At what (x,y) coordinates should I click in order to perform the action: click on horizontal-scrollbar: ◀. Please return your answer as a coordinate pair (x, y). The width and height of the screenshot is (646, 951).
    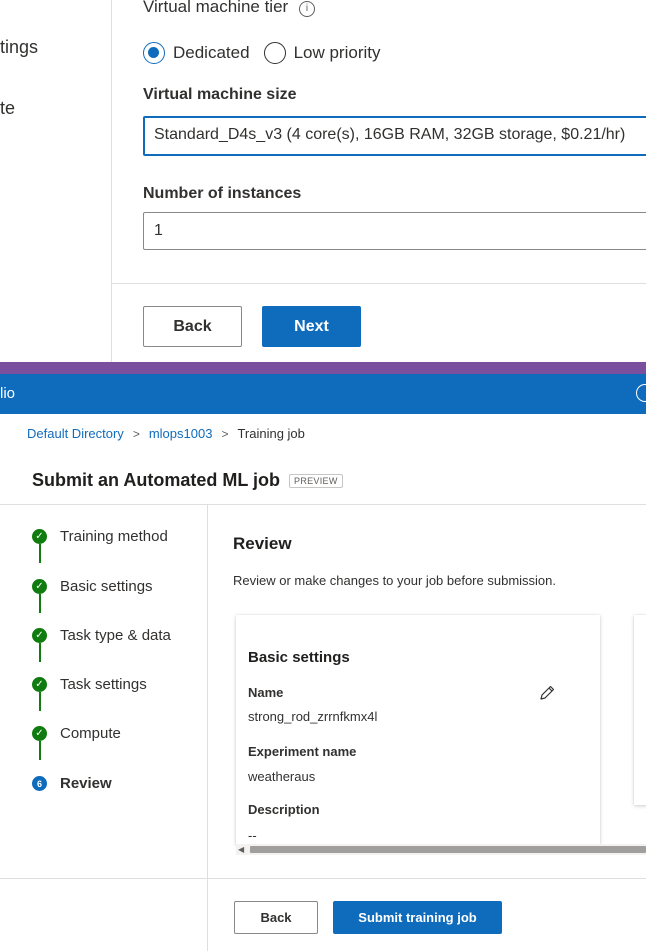
    Looking at the image, I should click on (441, 849).